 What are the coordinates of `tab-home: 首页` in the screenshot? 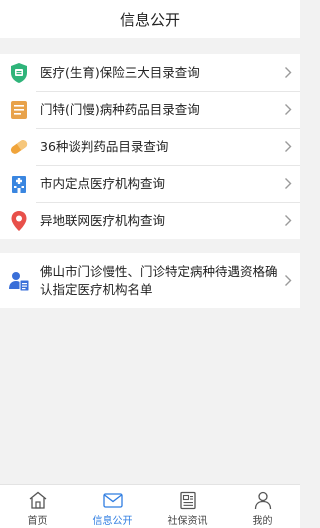 It's located at (37, 506).